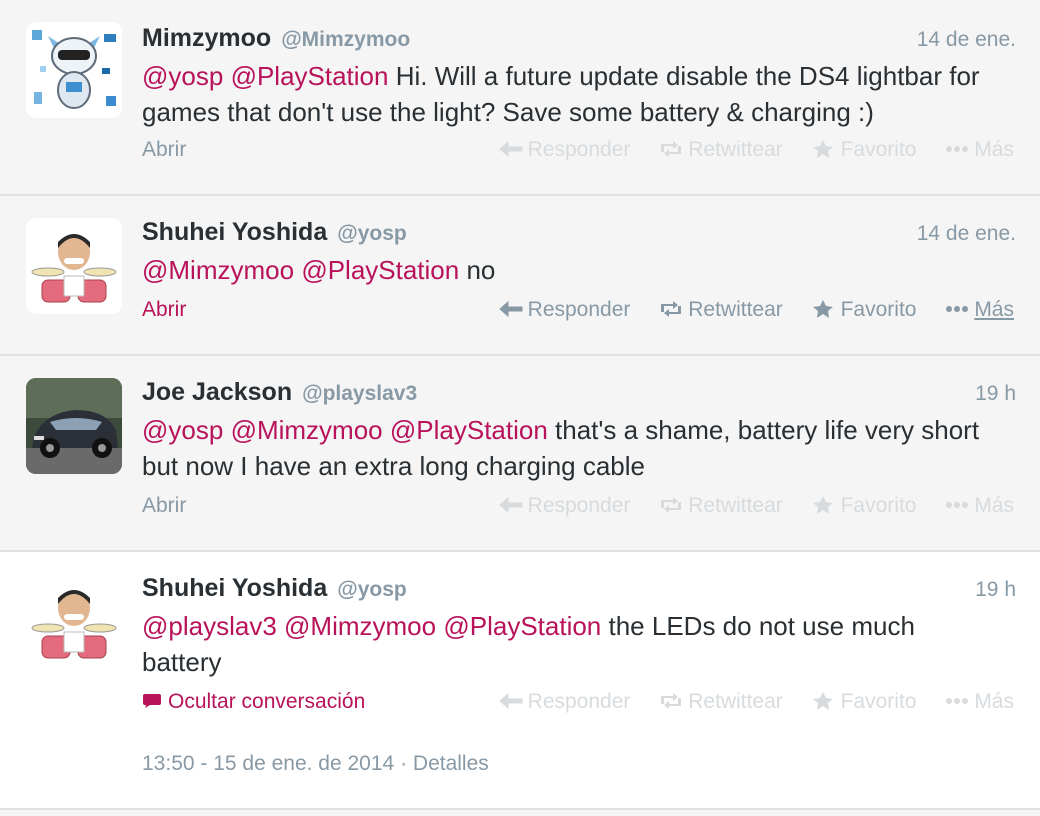 This screenshot has width=1040, height=816. I want to click on author-username: @playslav3, so click(359, 393).